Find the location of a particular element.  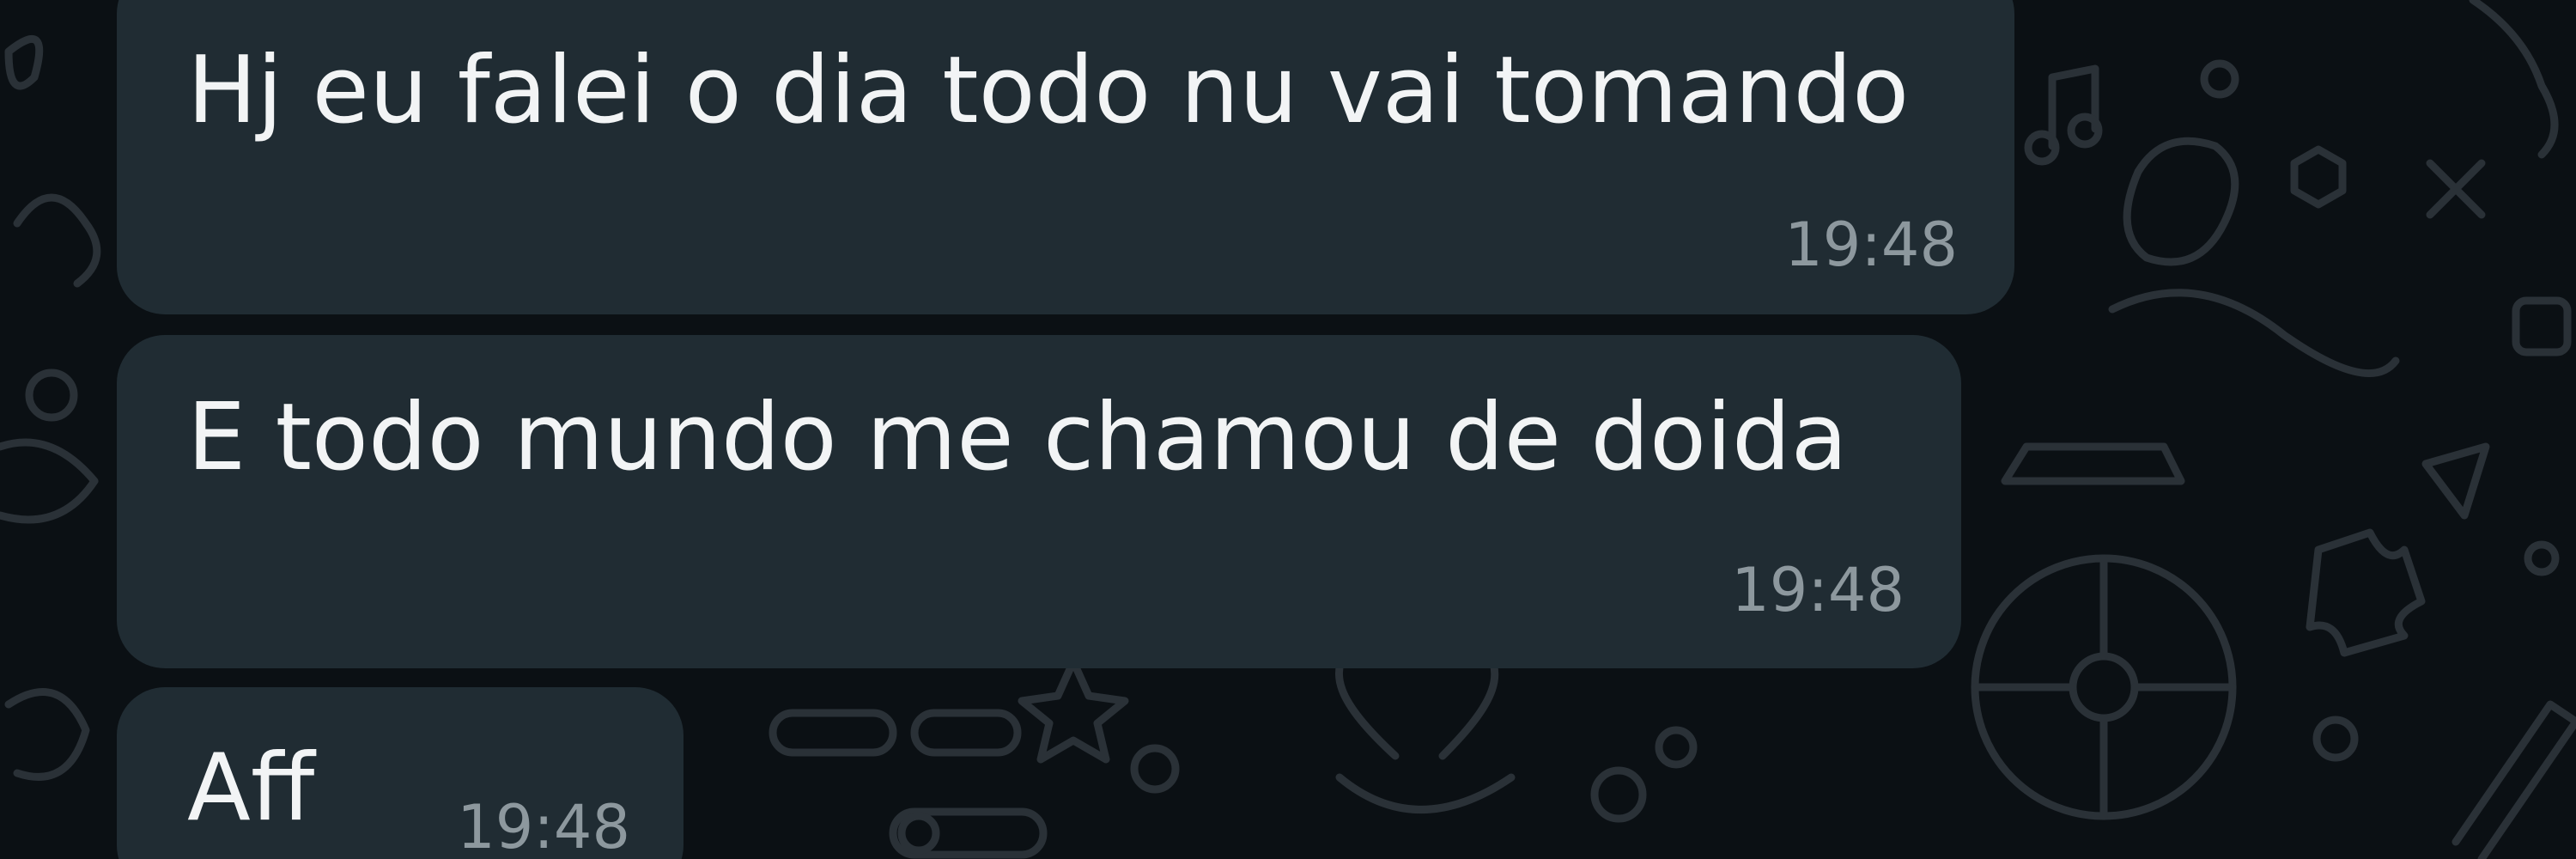

plant-doodle-icon is located at coordinates (2514, 79).